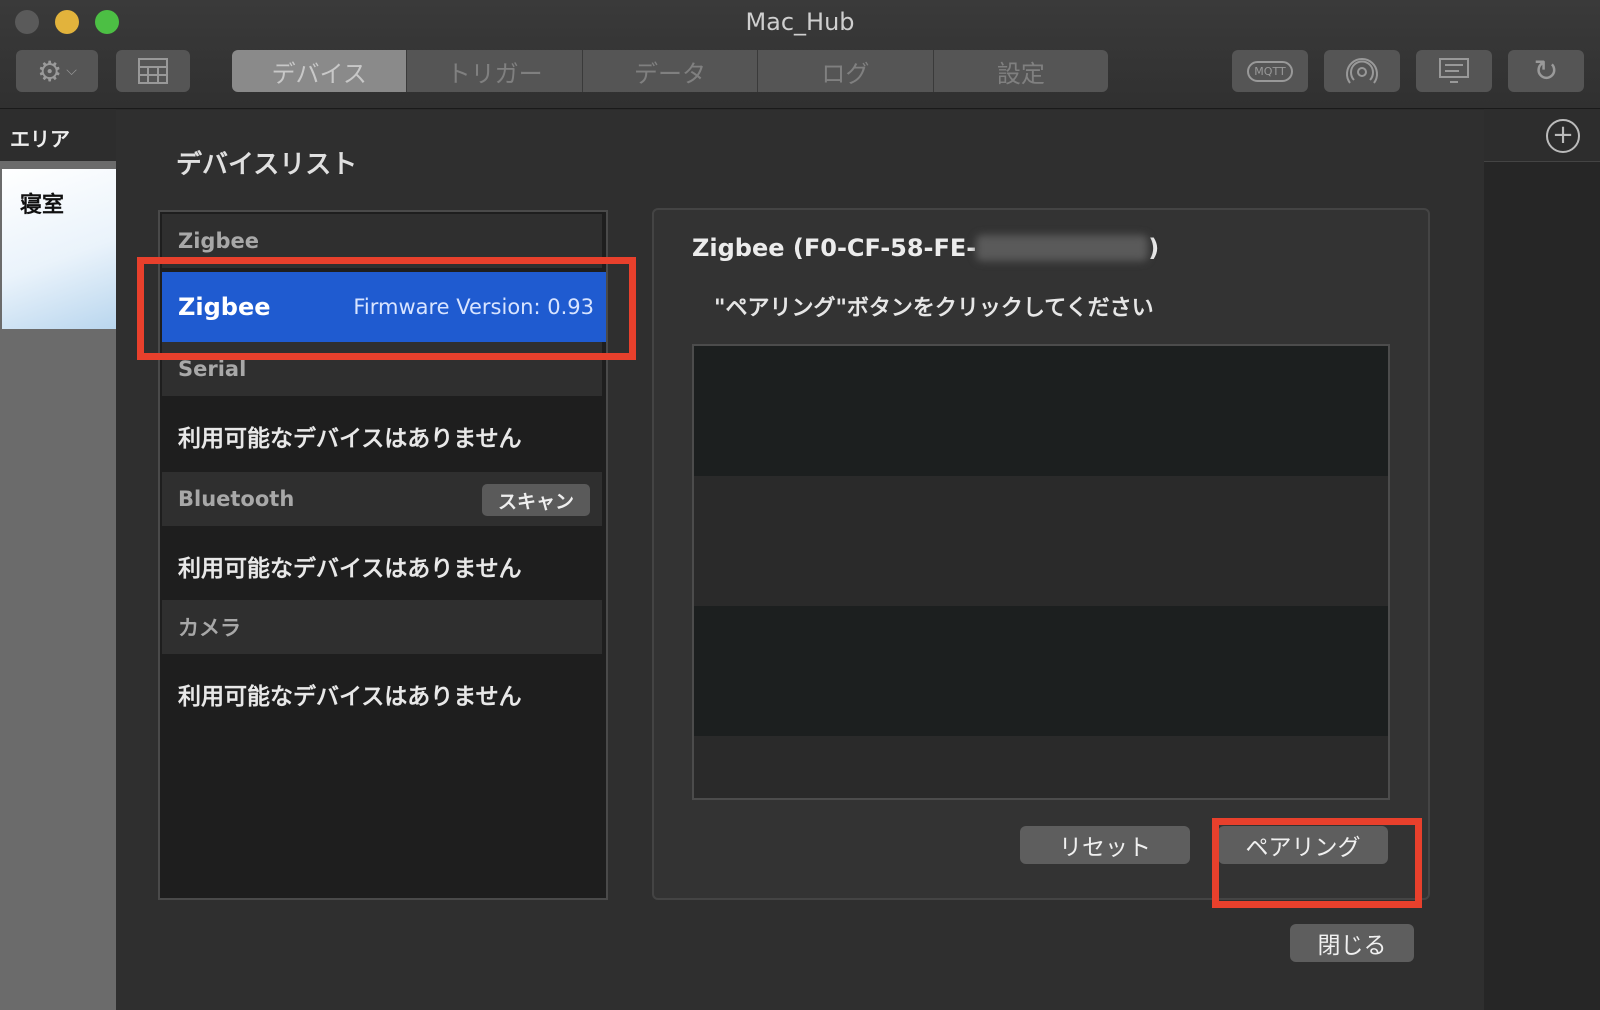  Describe the element at coordinates (1062, 248) in the screenshot. I see `redacted-address` at that location.